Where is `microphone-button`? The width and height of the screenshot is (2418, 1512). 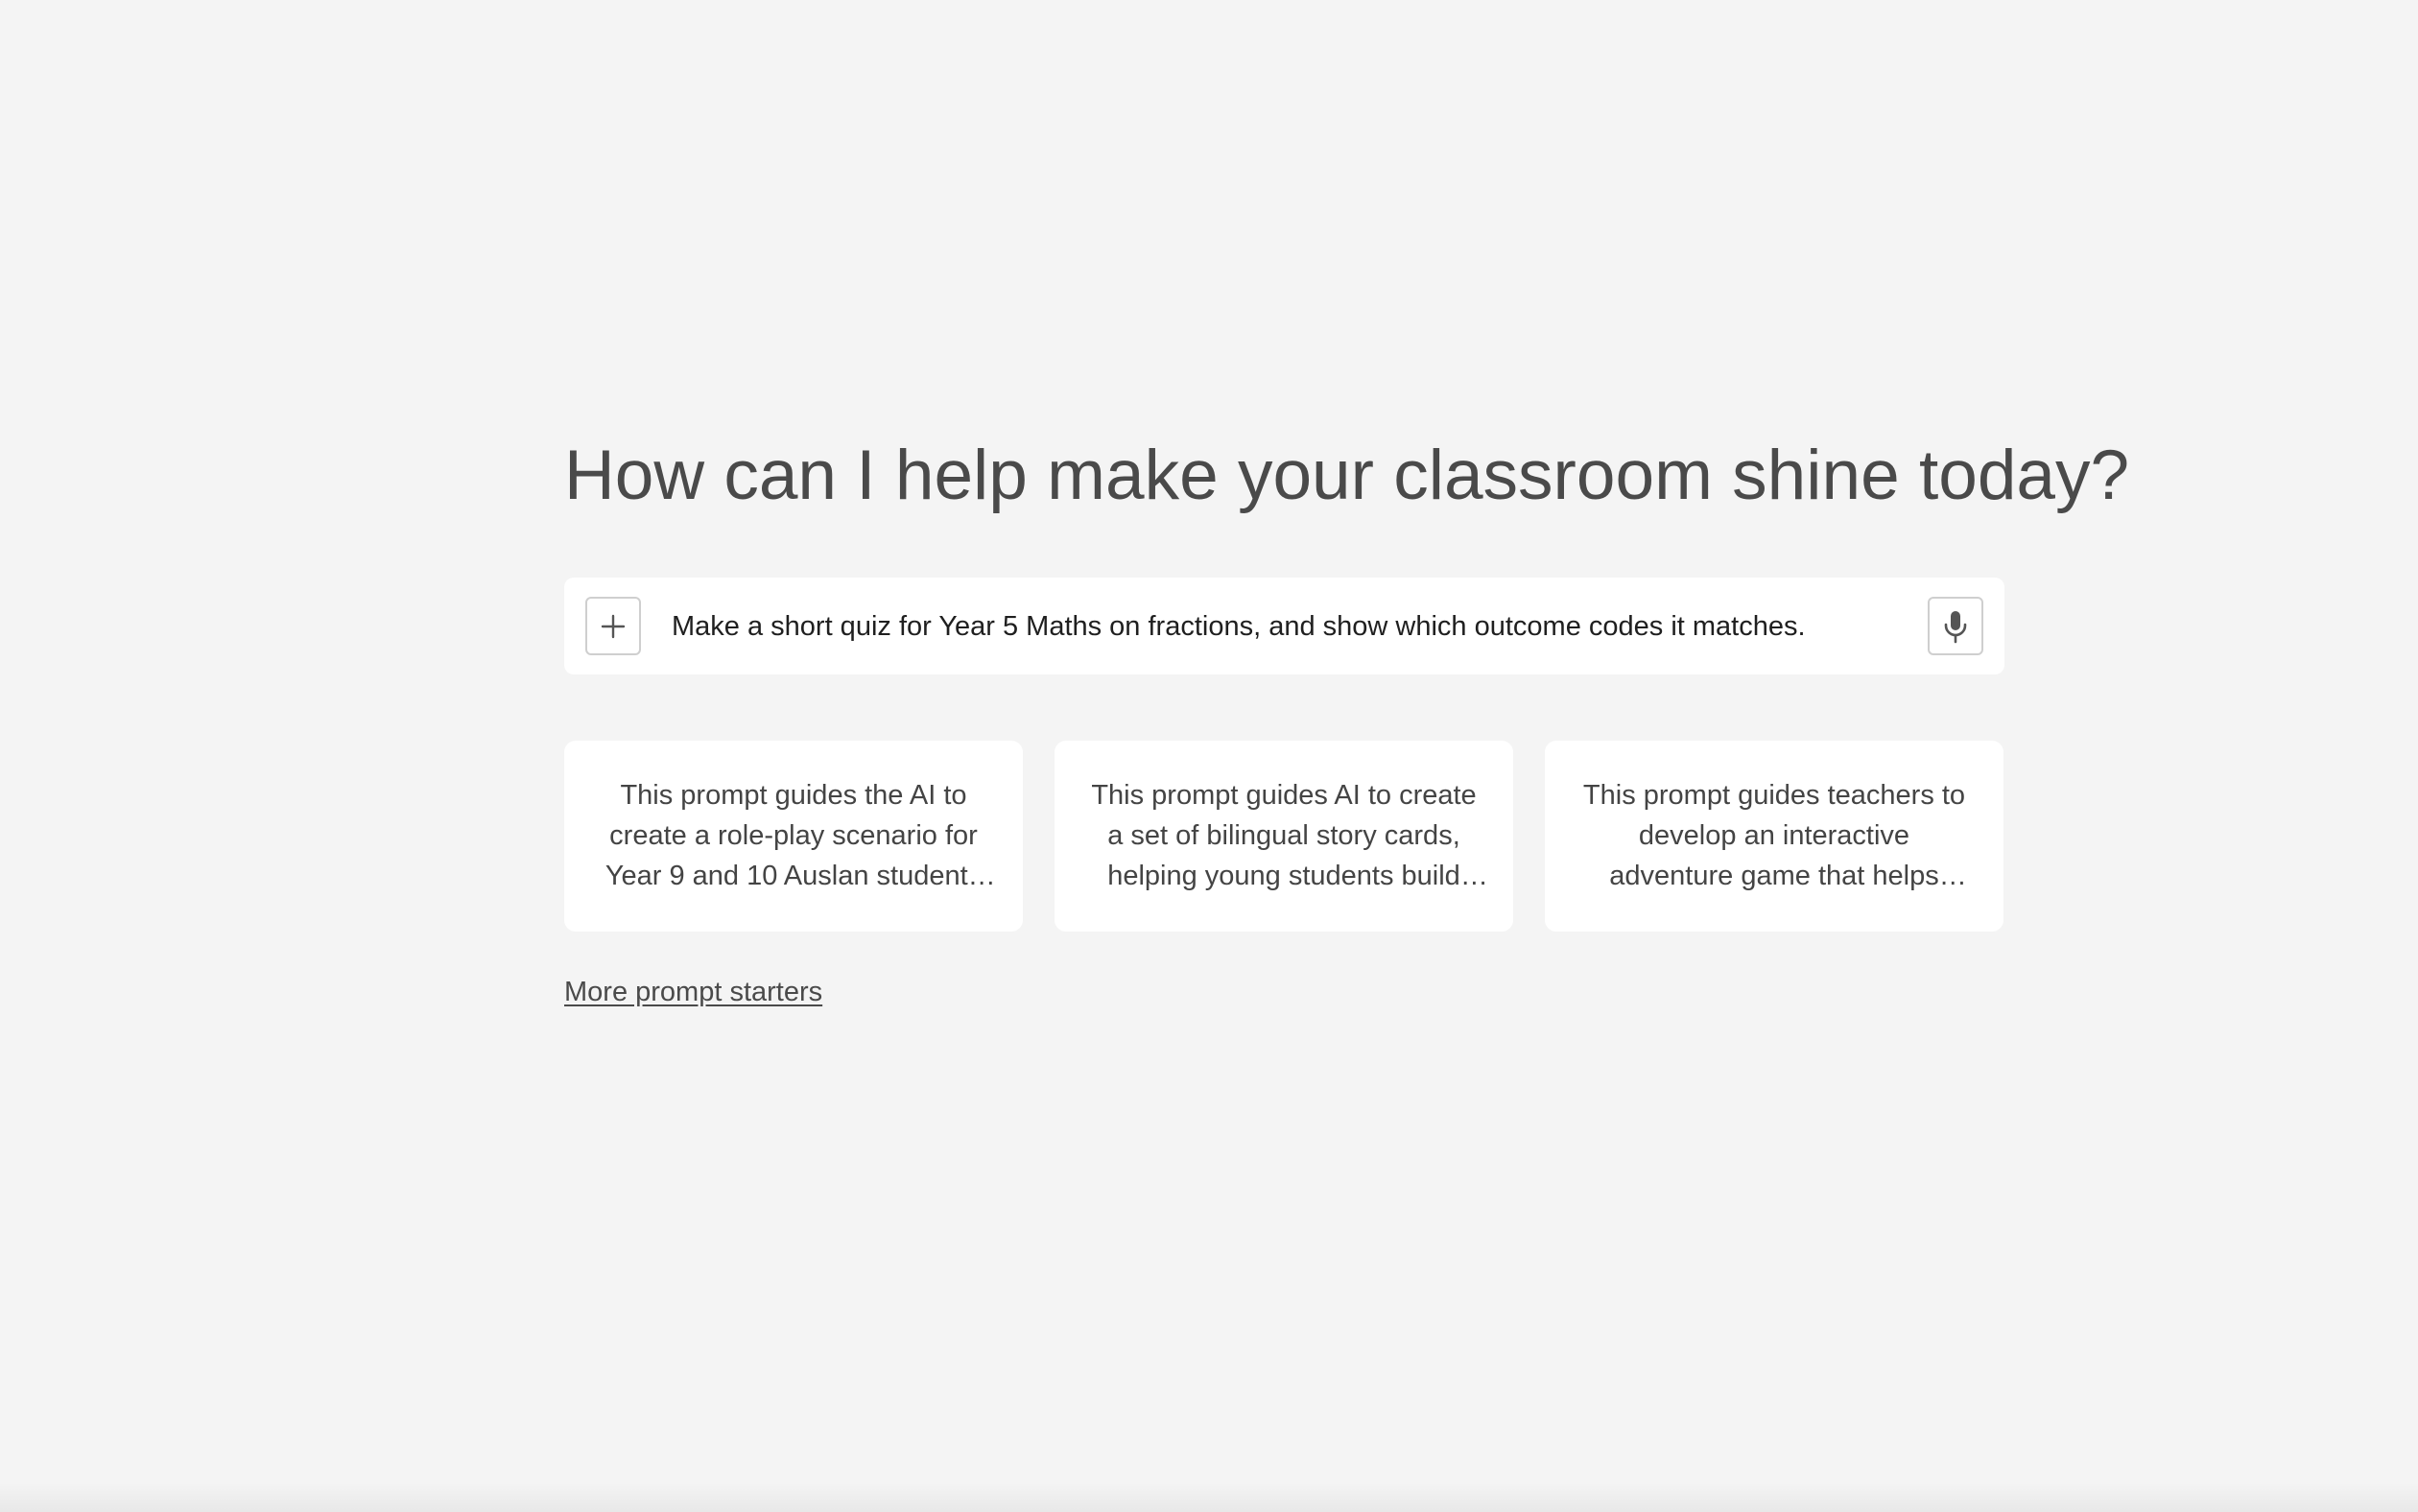 microphone-button is located at coordinates (1956, 626).